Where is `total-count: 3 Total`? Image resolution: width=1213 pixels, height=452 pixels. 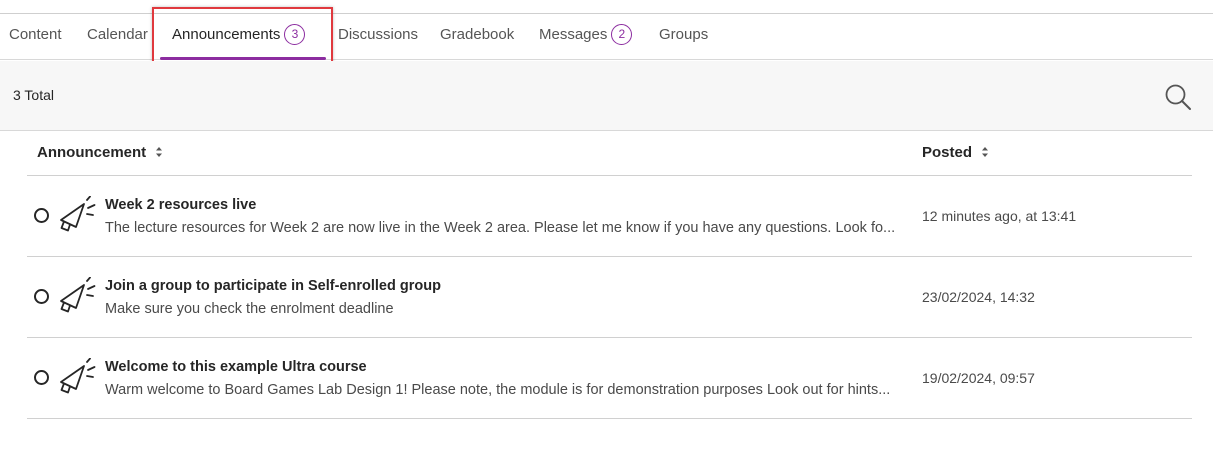
total-count: 3 Total is located at coordinates (33, 95).